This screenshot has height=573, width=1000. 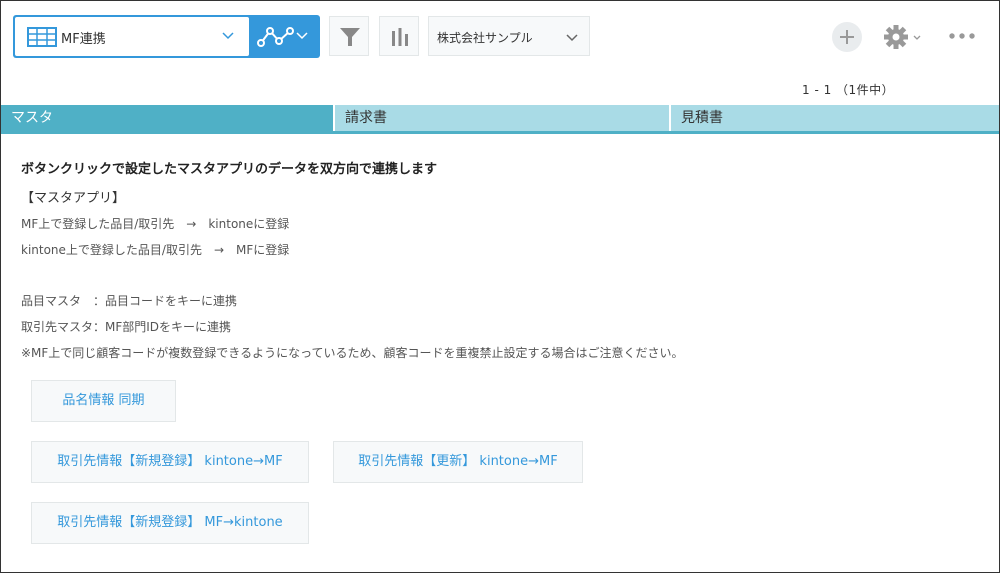 I want to click on filter-button, so click(x=349, y=36).